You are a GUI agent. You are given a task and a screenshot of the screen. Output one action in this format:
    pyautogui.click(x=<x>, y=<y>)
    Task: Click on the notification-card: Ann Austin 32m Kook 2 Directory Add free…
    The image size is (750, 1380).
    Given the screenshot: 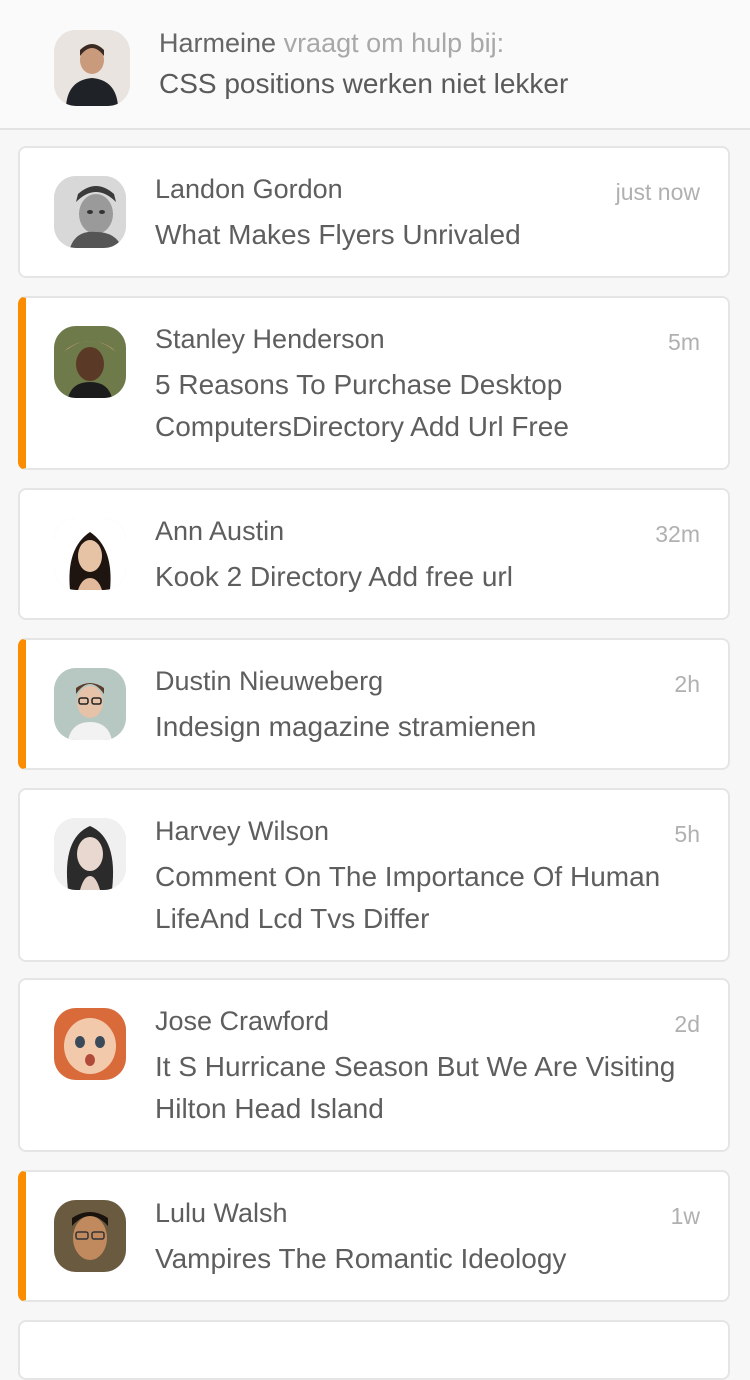 What is the action you would take?
    pyautogui.click(x=374, y=554)
    